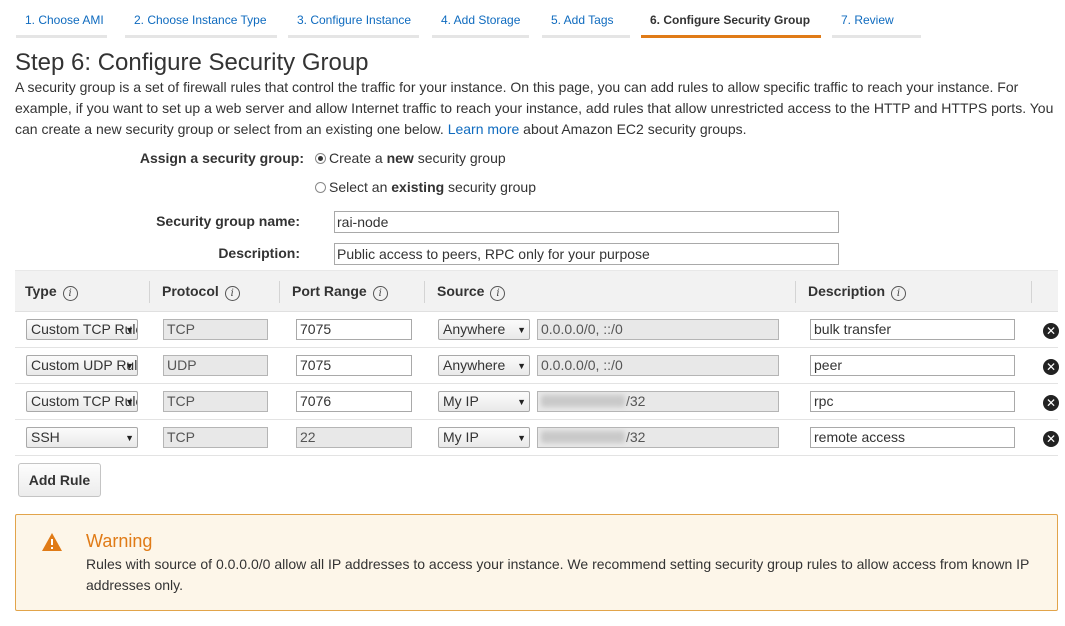 Image resolution: width=1065 pixels, height=626 pixels. What do you see at coordinates (59, 480) in the screenshot?
I see `add-rule-button: Add Rule` at bounding box center [59, 480].